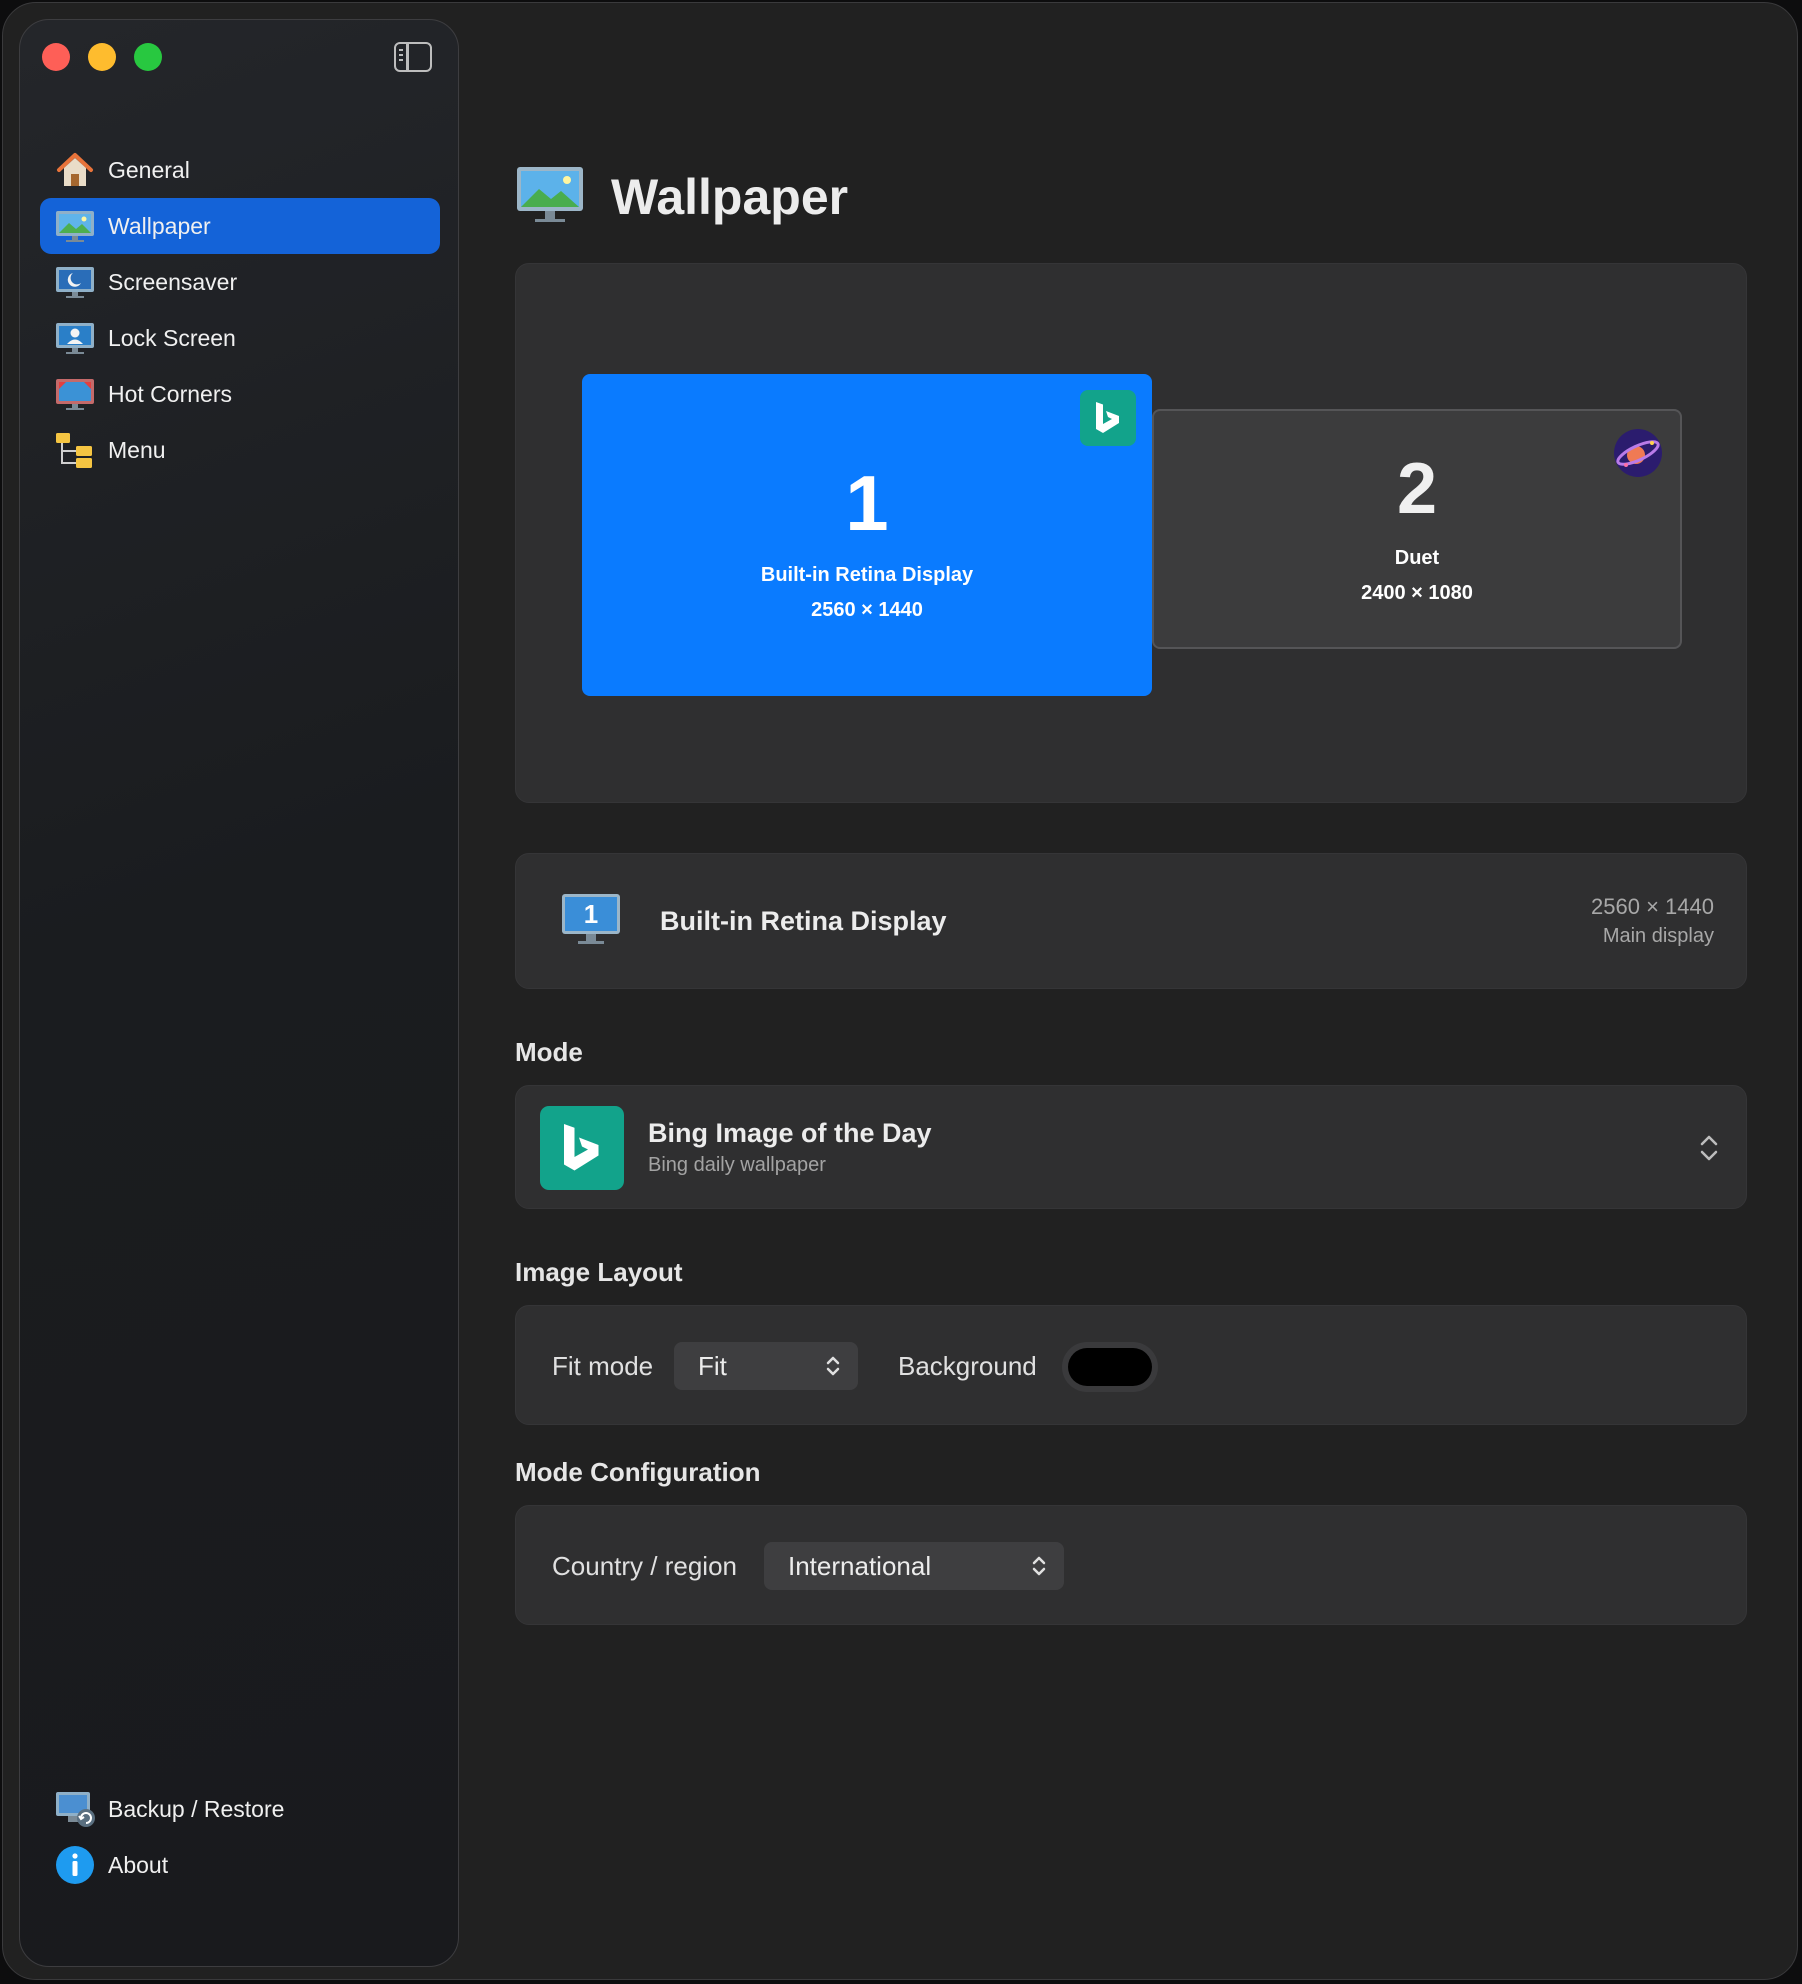 The width and height of the screenshot is (1802, 1984). What do you see at coordinates (240, 170) in the screenshot?
I see `sidebar-item-general: General` at bounding box center [240, 170].